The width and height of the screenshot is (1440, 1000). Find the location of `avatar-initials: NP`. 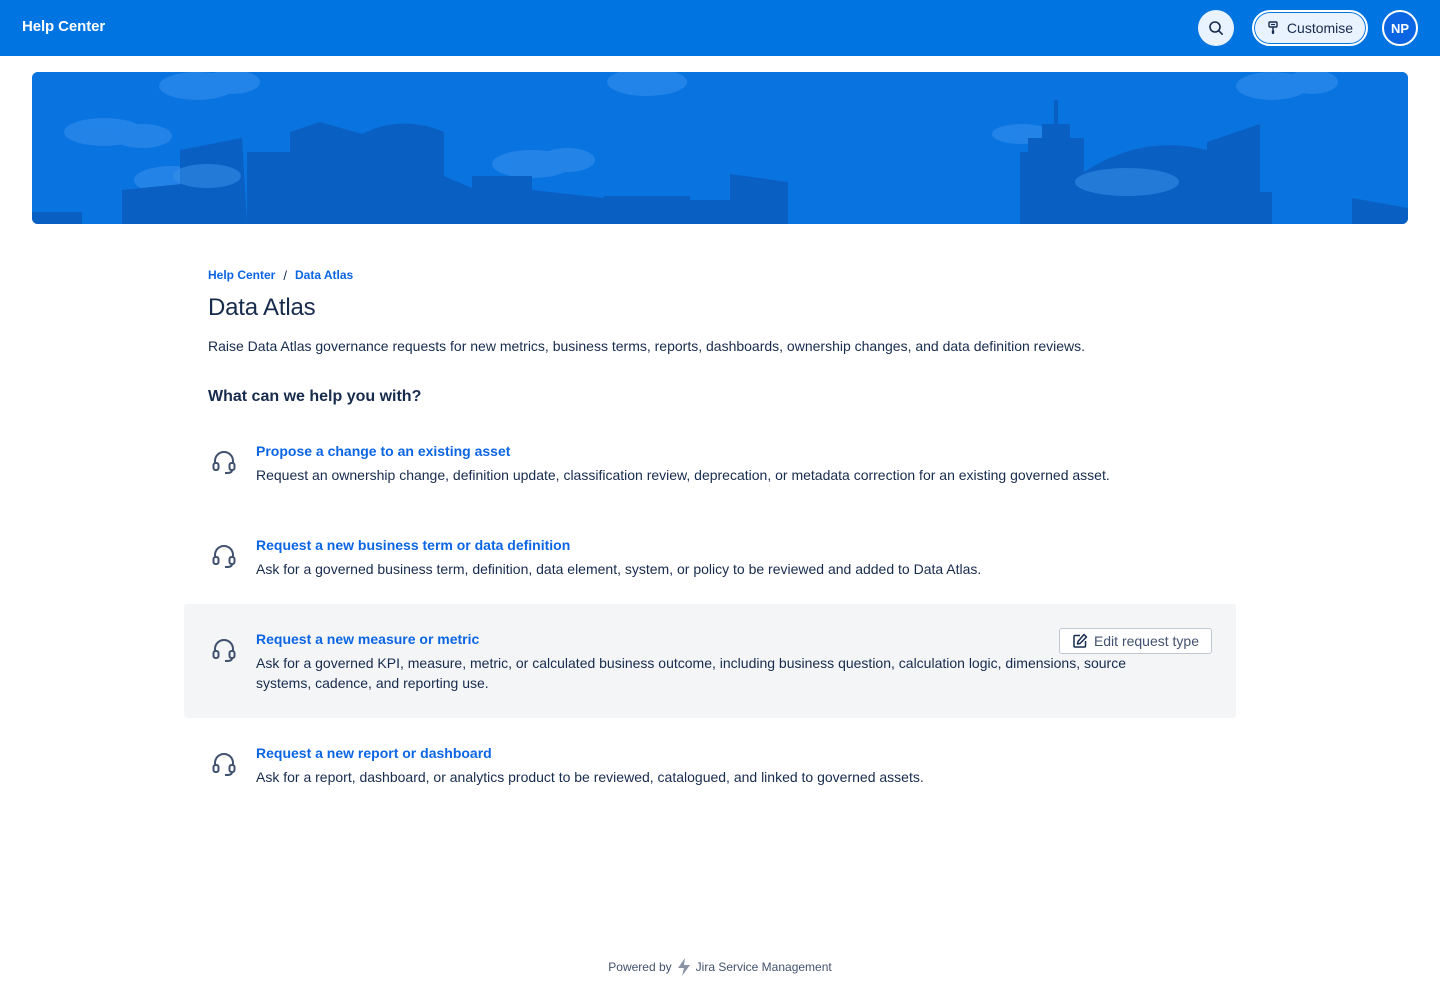

avatar-initials: NP is located at coordinates (1400, 28).